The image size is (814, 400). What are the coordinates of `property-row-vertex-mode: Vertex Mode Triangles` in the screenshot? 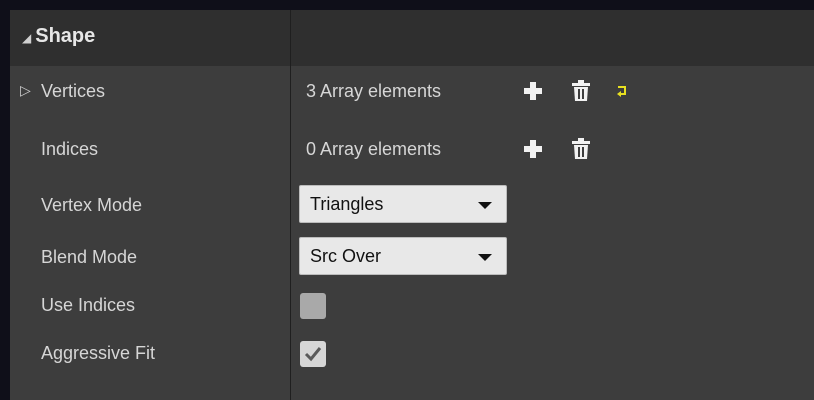 It's located at (412, 205).